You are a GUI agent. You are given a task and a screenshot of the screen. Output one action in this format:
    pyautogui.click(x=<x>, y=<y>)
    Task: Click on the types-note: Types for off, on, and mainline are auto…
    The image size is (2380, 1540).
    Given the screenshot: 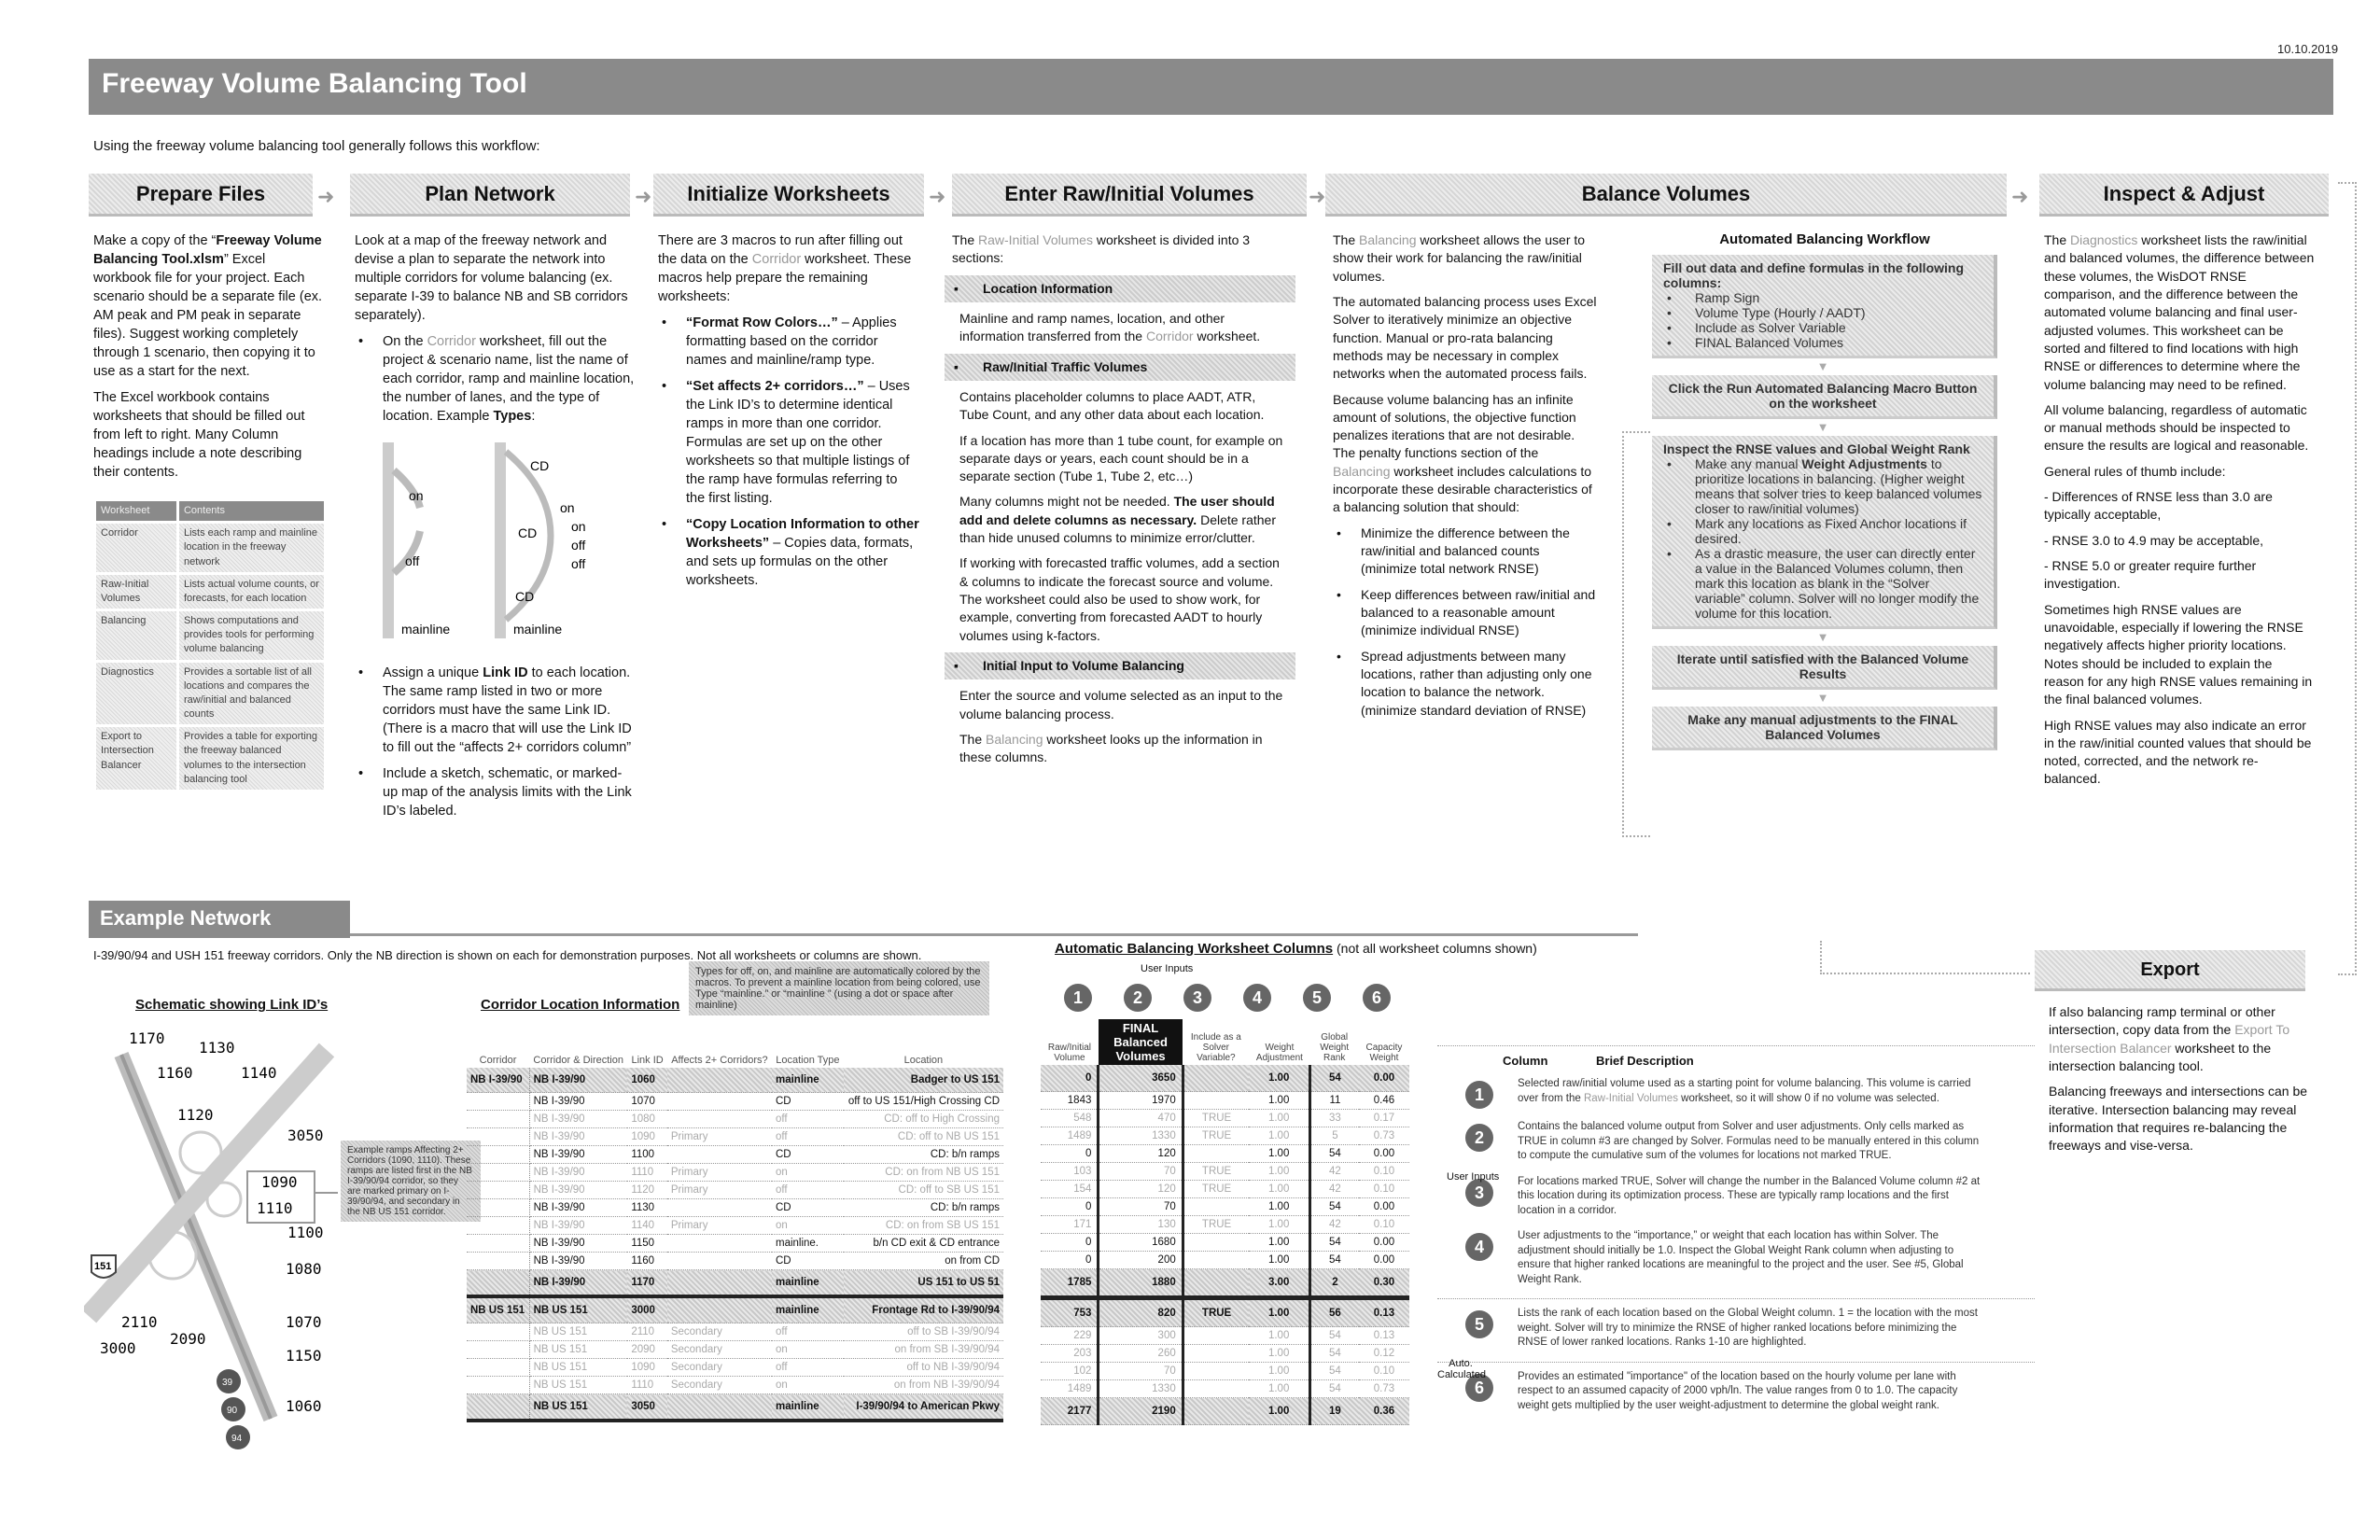 What is the action you would take?
    pyautogui.click(x=839, y=988)
    